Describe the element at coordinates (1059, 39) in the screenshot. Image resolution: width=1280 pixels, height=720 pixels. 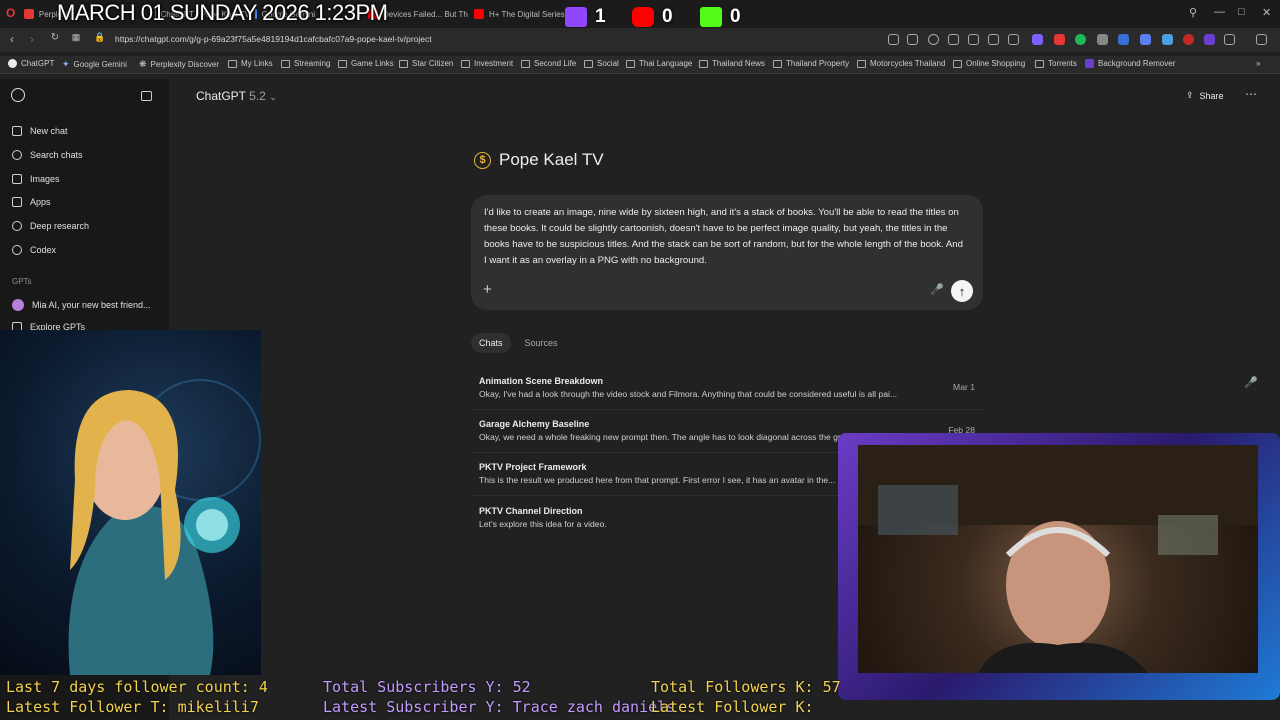
I see `extension-red-icon` at that location.